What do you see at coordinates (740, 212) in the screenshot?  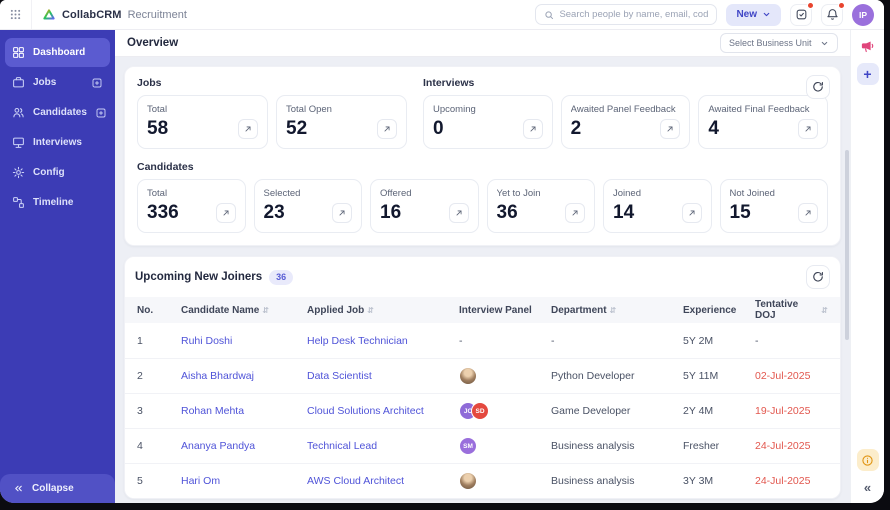 I see `stat-card-value: 15` at bounding box center [740, 212].